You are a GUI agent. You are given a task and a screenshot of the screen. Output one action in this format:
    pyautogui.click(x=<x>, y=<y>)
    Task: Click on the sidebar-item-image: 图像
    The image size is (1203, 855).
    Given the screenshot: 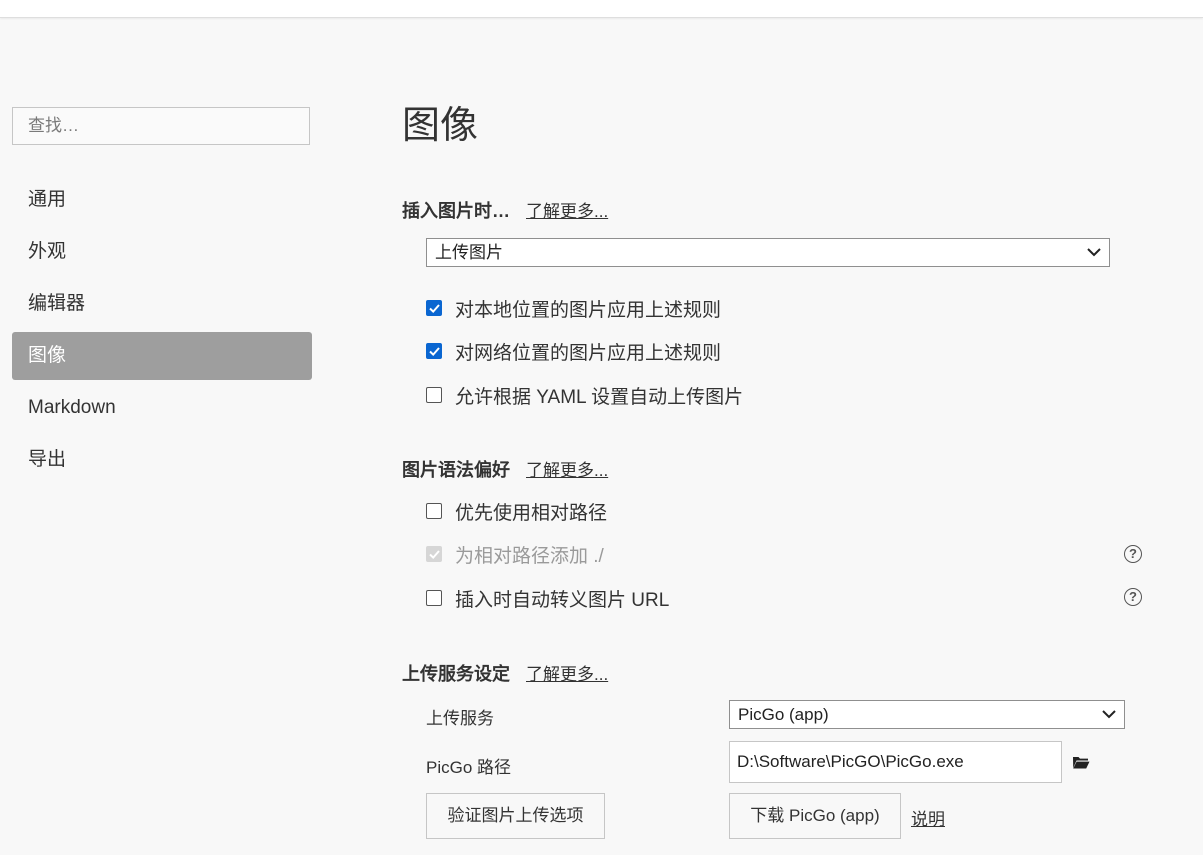 What is the action you would take?
    pyautogui.click(x=162, y=356)
    